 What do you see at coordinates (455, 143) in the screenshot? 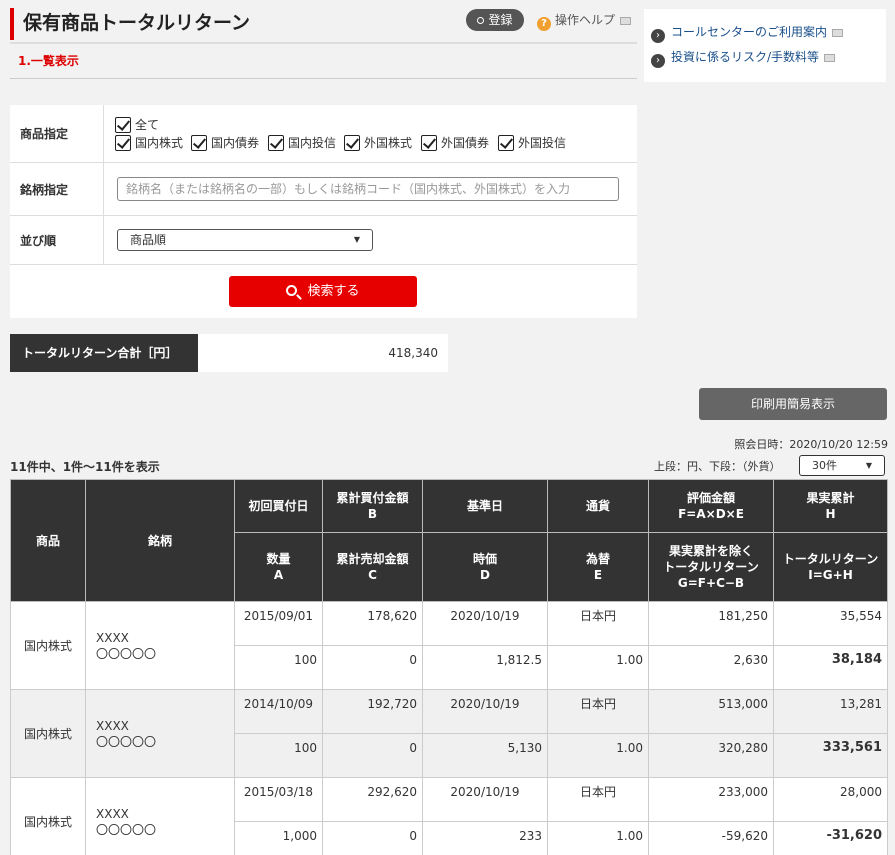
I see `checkbox-foreign-bond: 外国債券` at bounding box center [455, 143].